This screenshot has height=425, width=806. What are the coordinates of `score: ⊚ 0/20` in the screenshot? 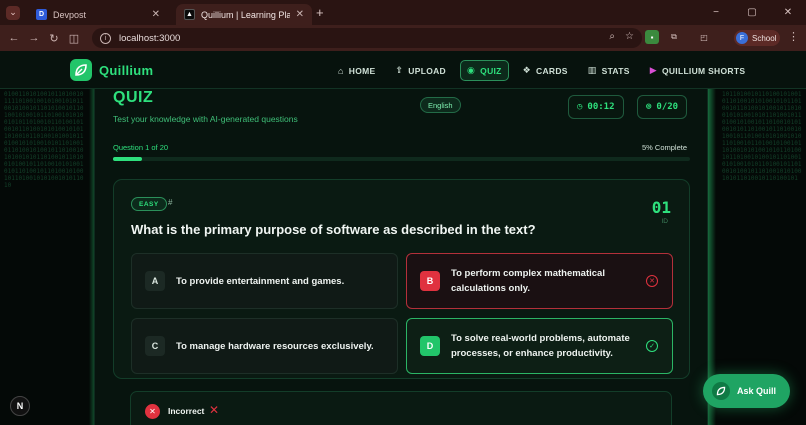 It's located at (662, 107).